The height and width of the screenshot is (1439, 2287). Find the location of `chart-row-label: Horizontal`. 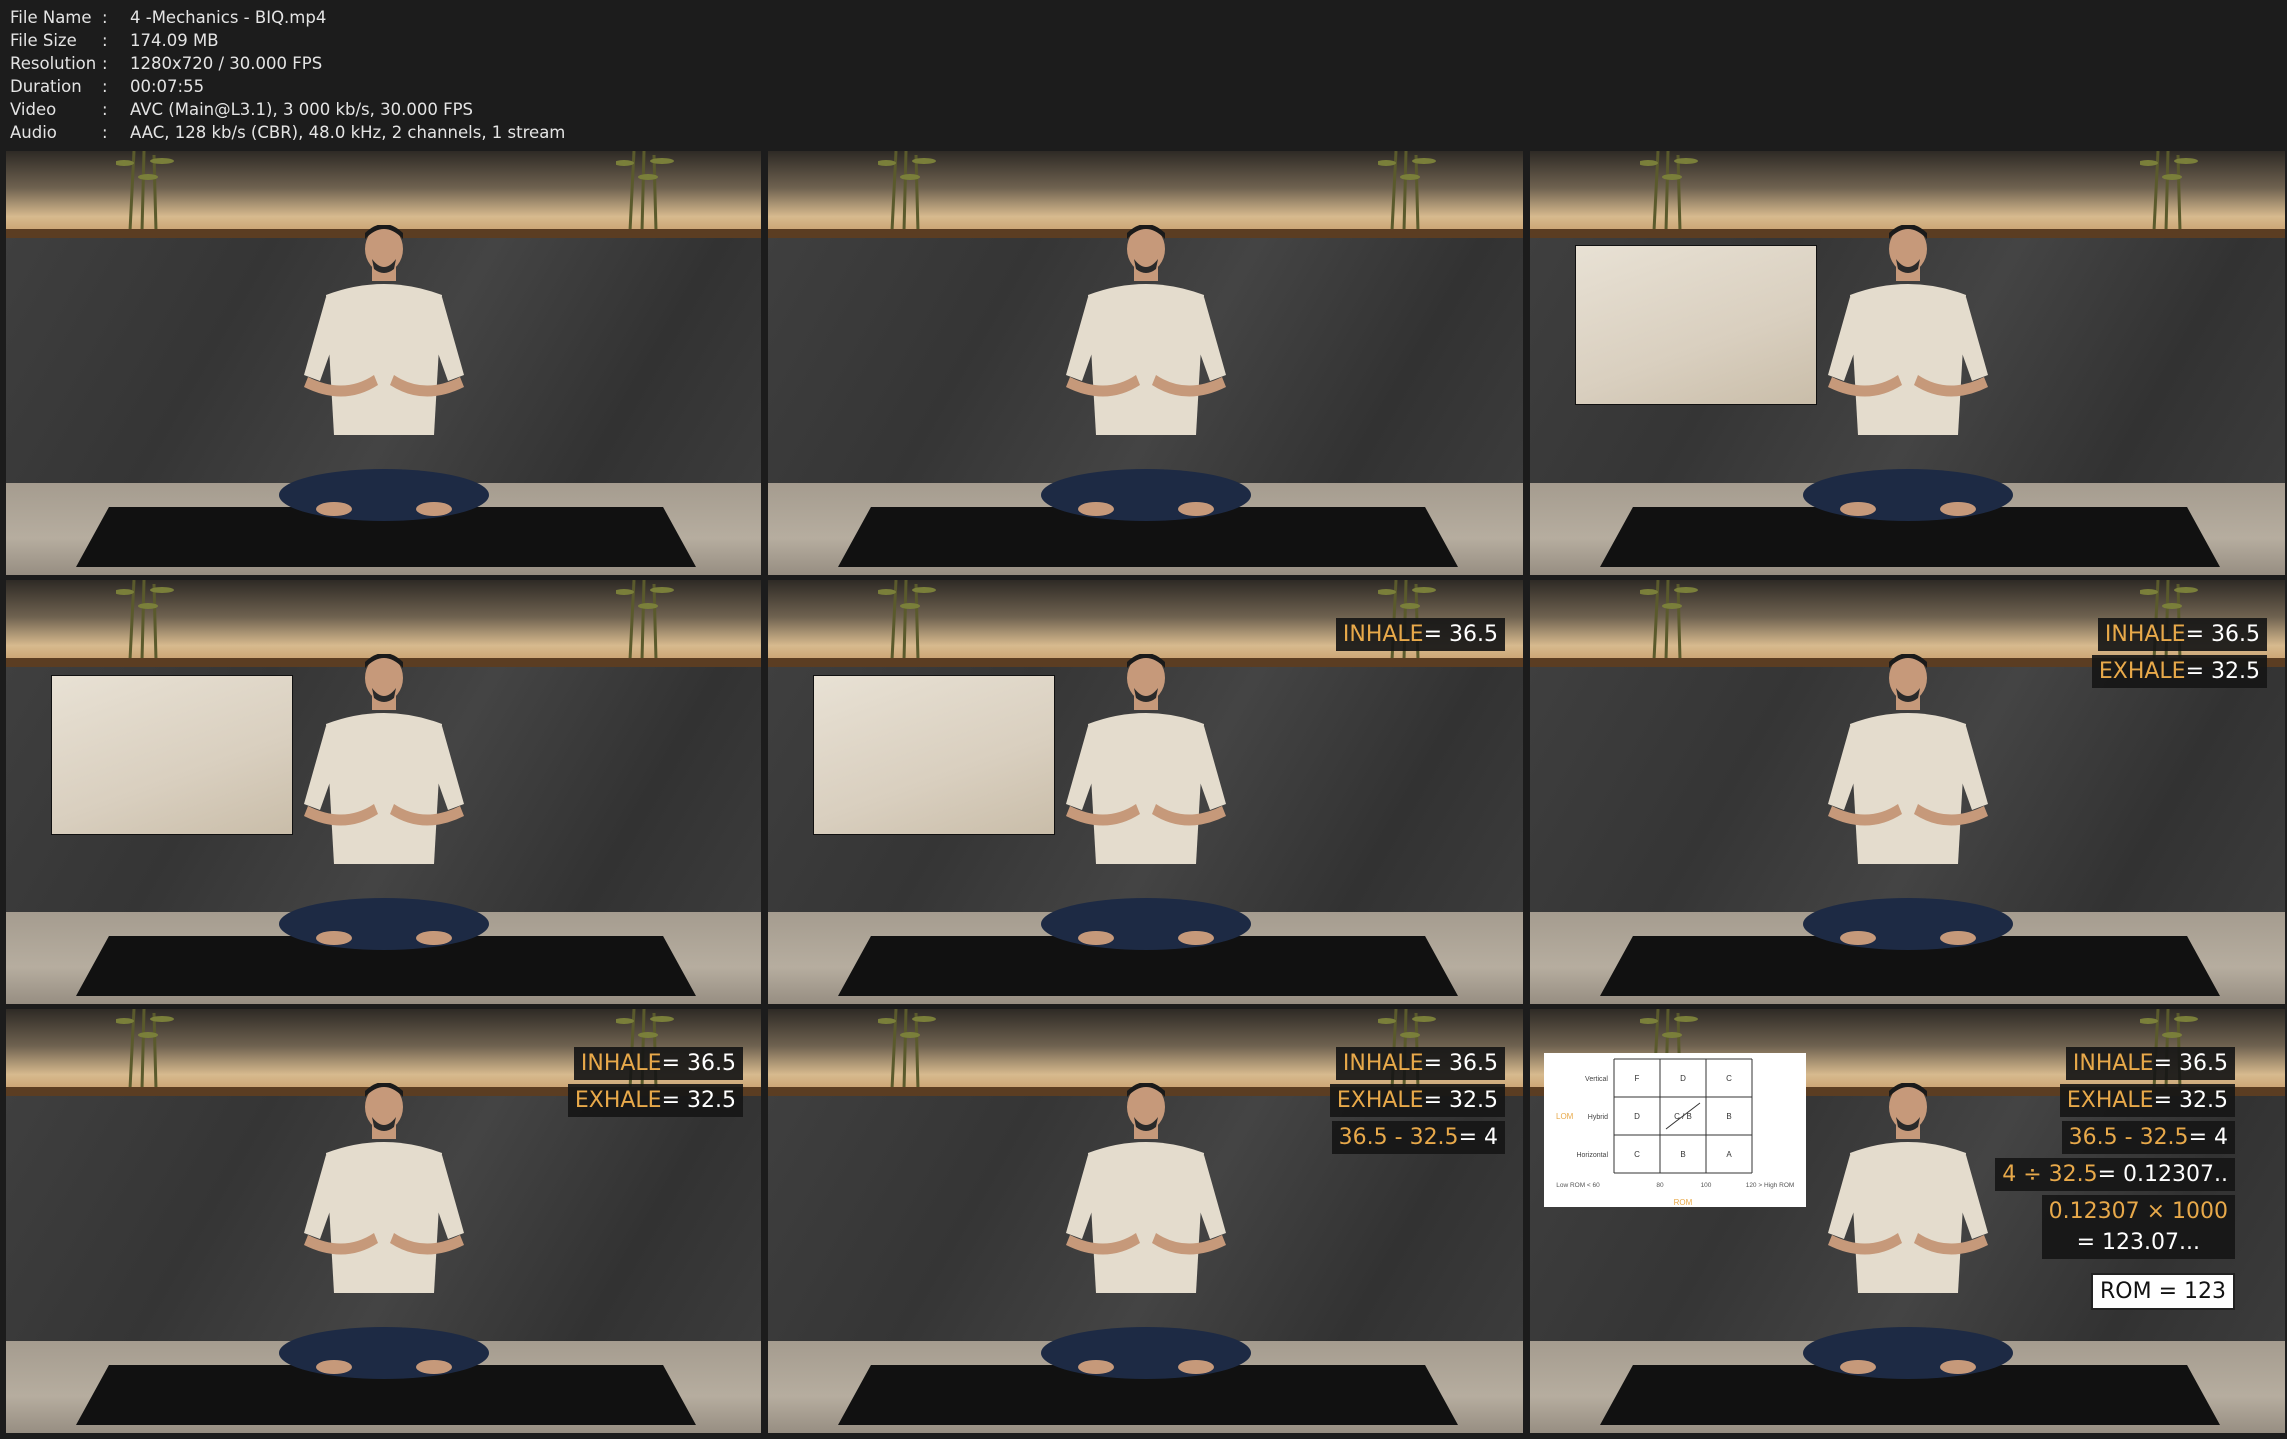

chart-row-label: Horizontal is located at coordinates (1592, 1155).